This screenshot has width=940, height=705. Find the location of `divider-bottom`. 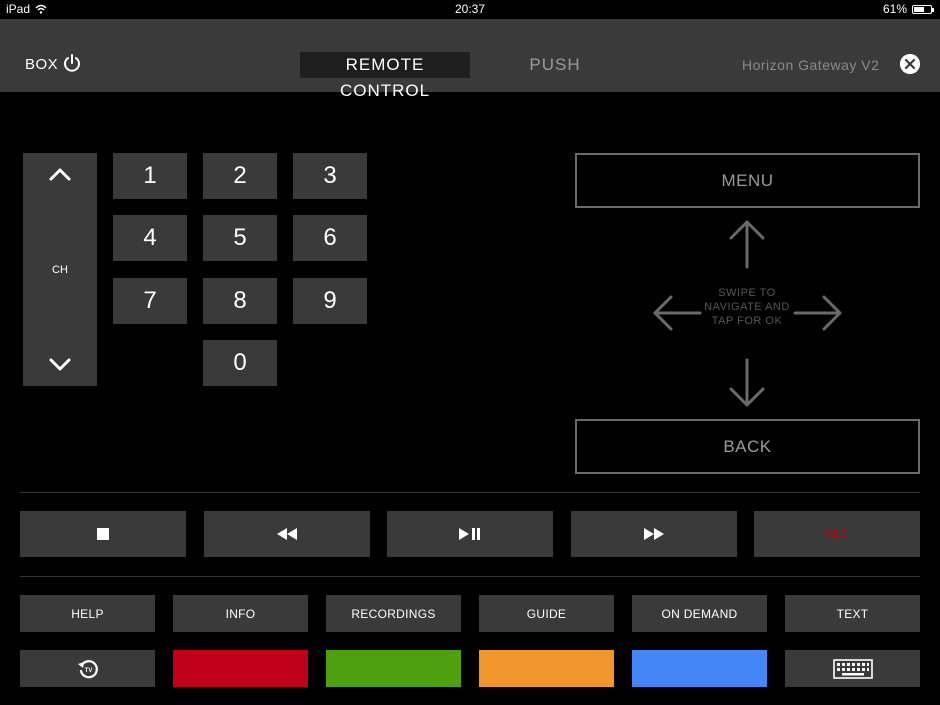

divider-bottom is located at coordinates (470, 576).